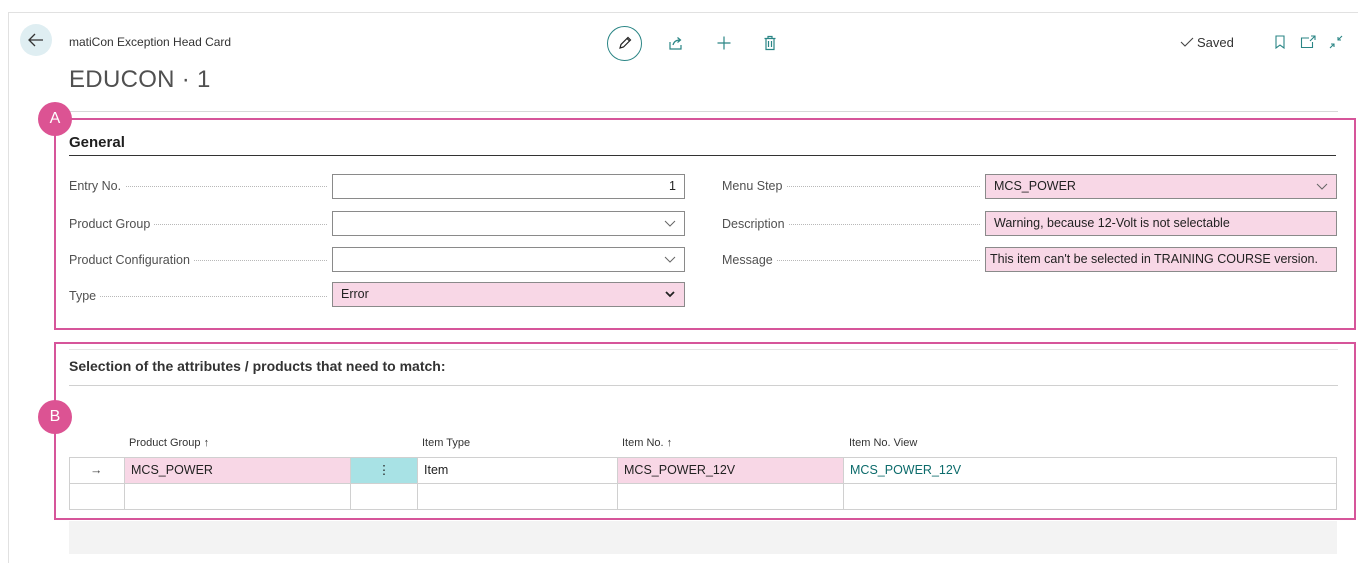 The width and height of the screenshot is (1358, 563). I want to click on trash-icon, so click(770, 43).